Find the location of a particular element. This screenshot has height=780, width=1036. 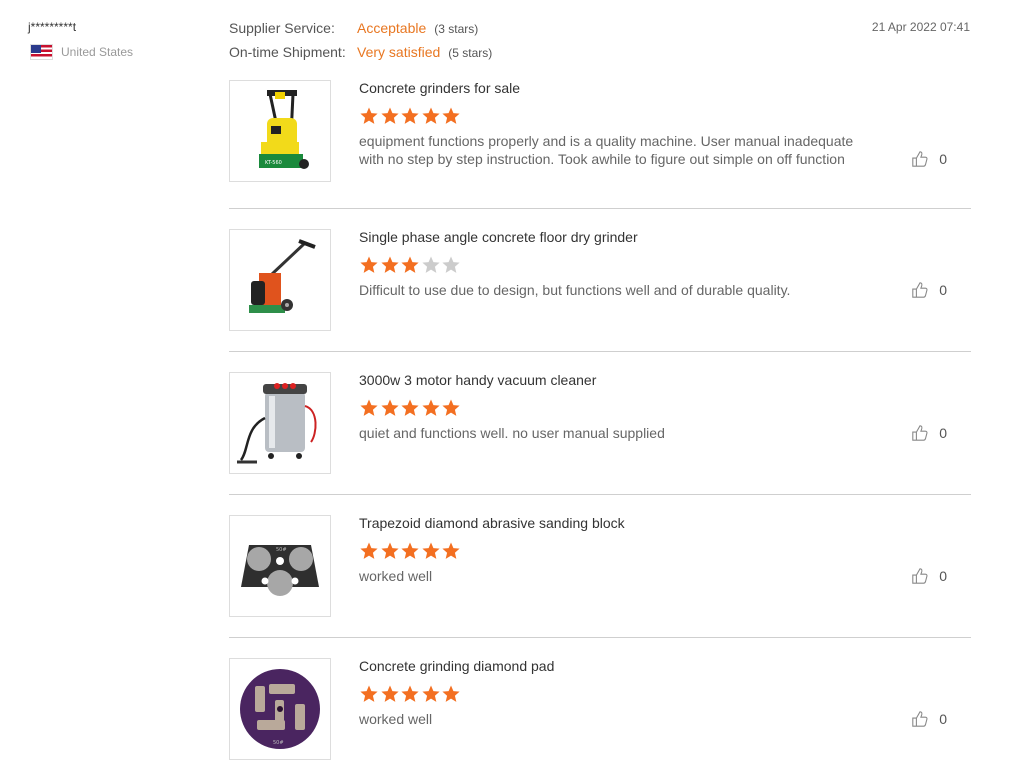

trapezoid-sanding-block-image: 50# is located at coordinates (280, 570).